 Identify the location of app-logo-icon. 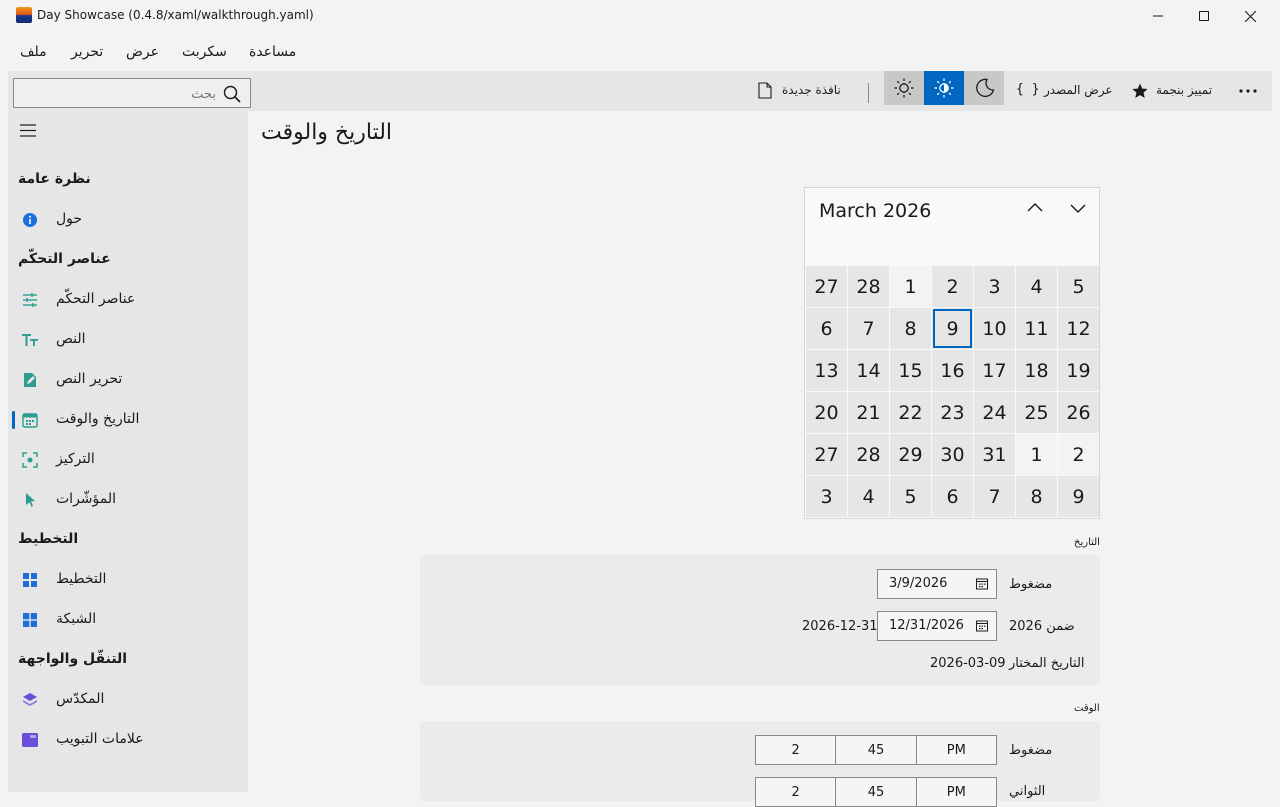
(24, 15).